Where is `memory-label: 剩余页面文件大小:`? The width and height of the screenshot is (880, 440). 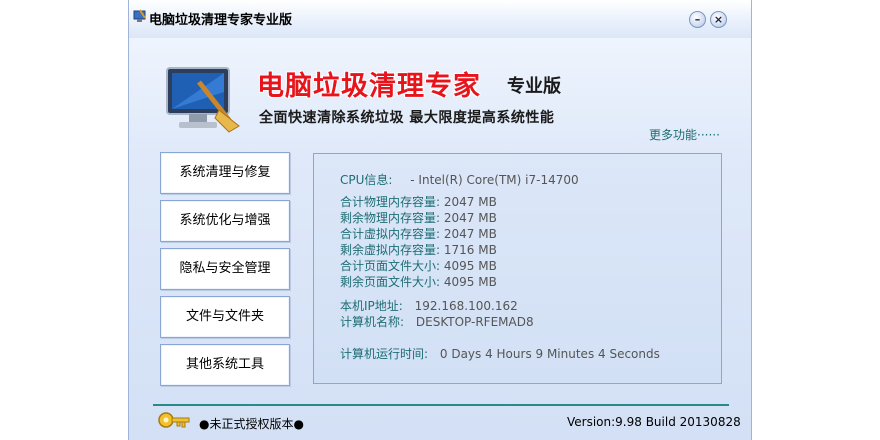 memory-label: 剩余页面文件大小: is located at coordinates (390, 282).